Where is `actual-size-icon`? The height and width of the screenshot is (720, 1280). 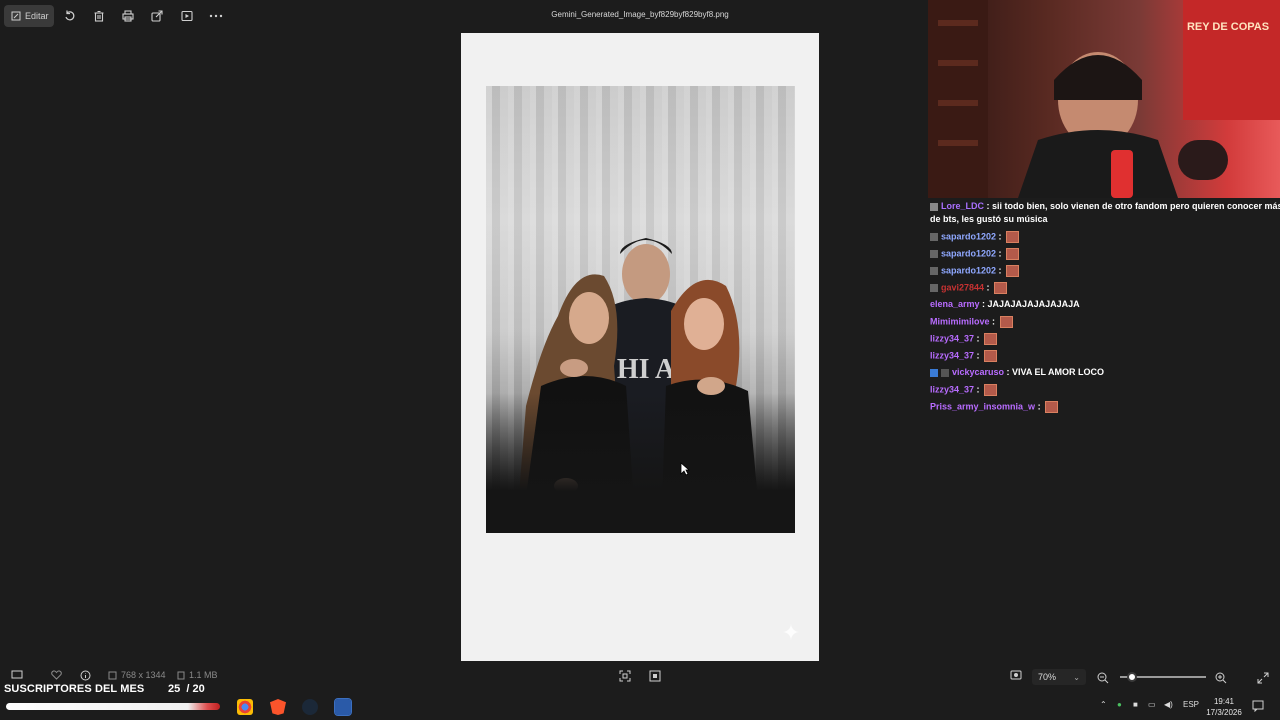 actual-size-icon is located at coordinates (655, 676).